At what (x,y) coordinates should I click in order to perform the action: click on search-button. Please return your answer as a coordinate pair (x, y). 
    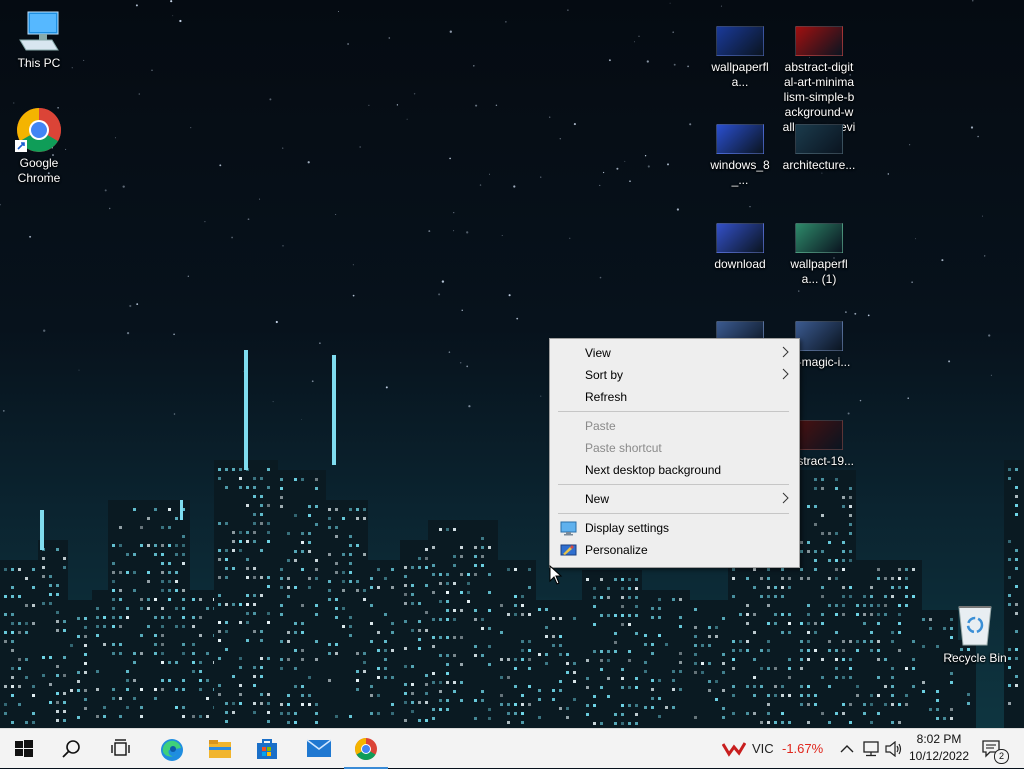
    Looking at the image, I should click on (72, 749).